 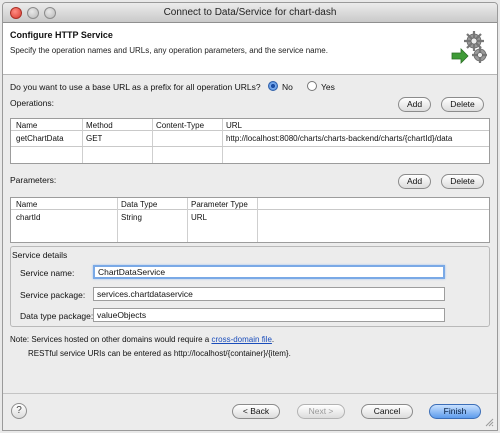 What do you see at coordinates (131, 217) in the screenshot?
I see `parameter-data-type-cell: String` at bounding box center [131, 217].